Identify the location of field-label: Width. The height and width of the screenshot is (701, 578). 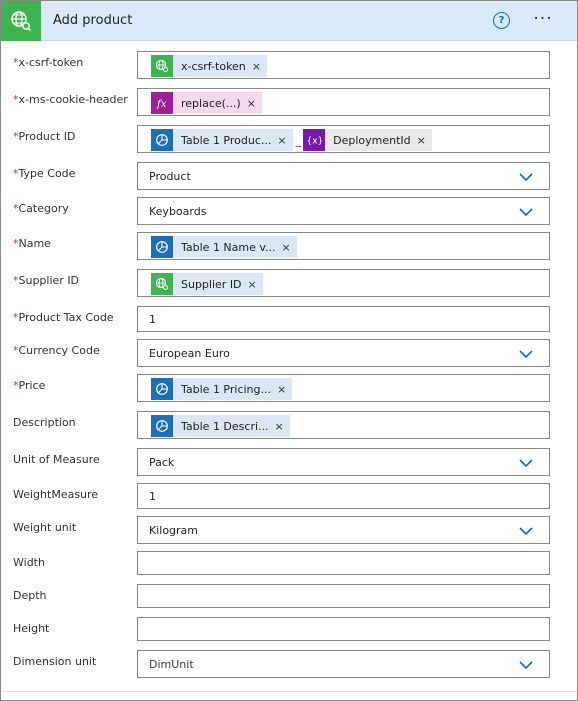
(29, 562).